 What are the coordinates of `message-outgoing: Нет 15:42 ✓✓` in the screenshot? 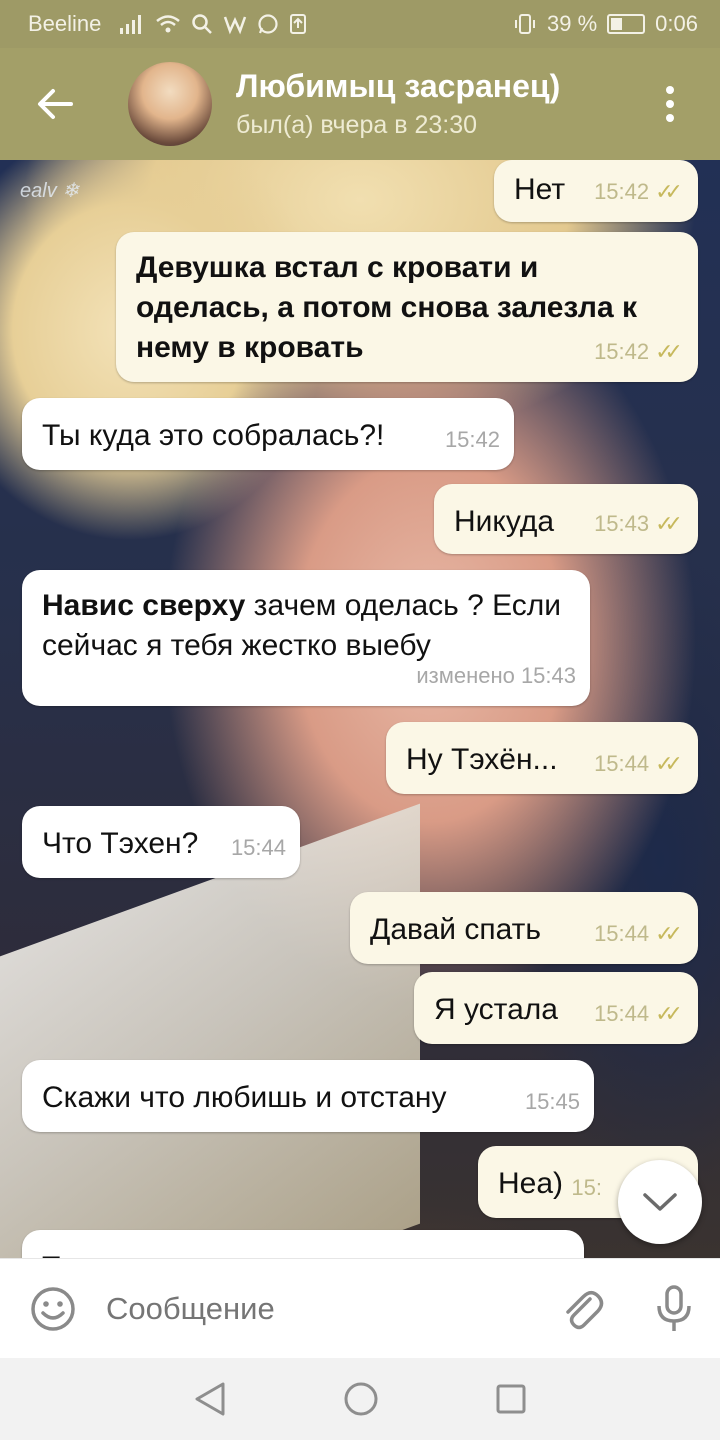 It's located at (596, 191).